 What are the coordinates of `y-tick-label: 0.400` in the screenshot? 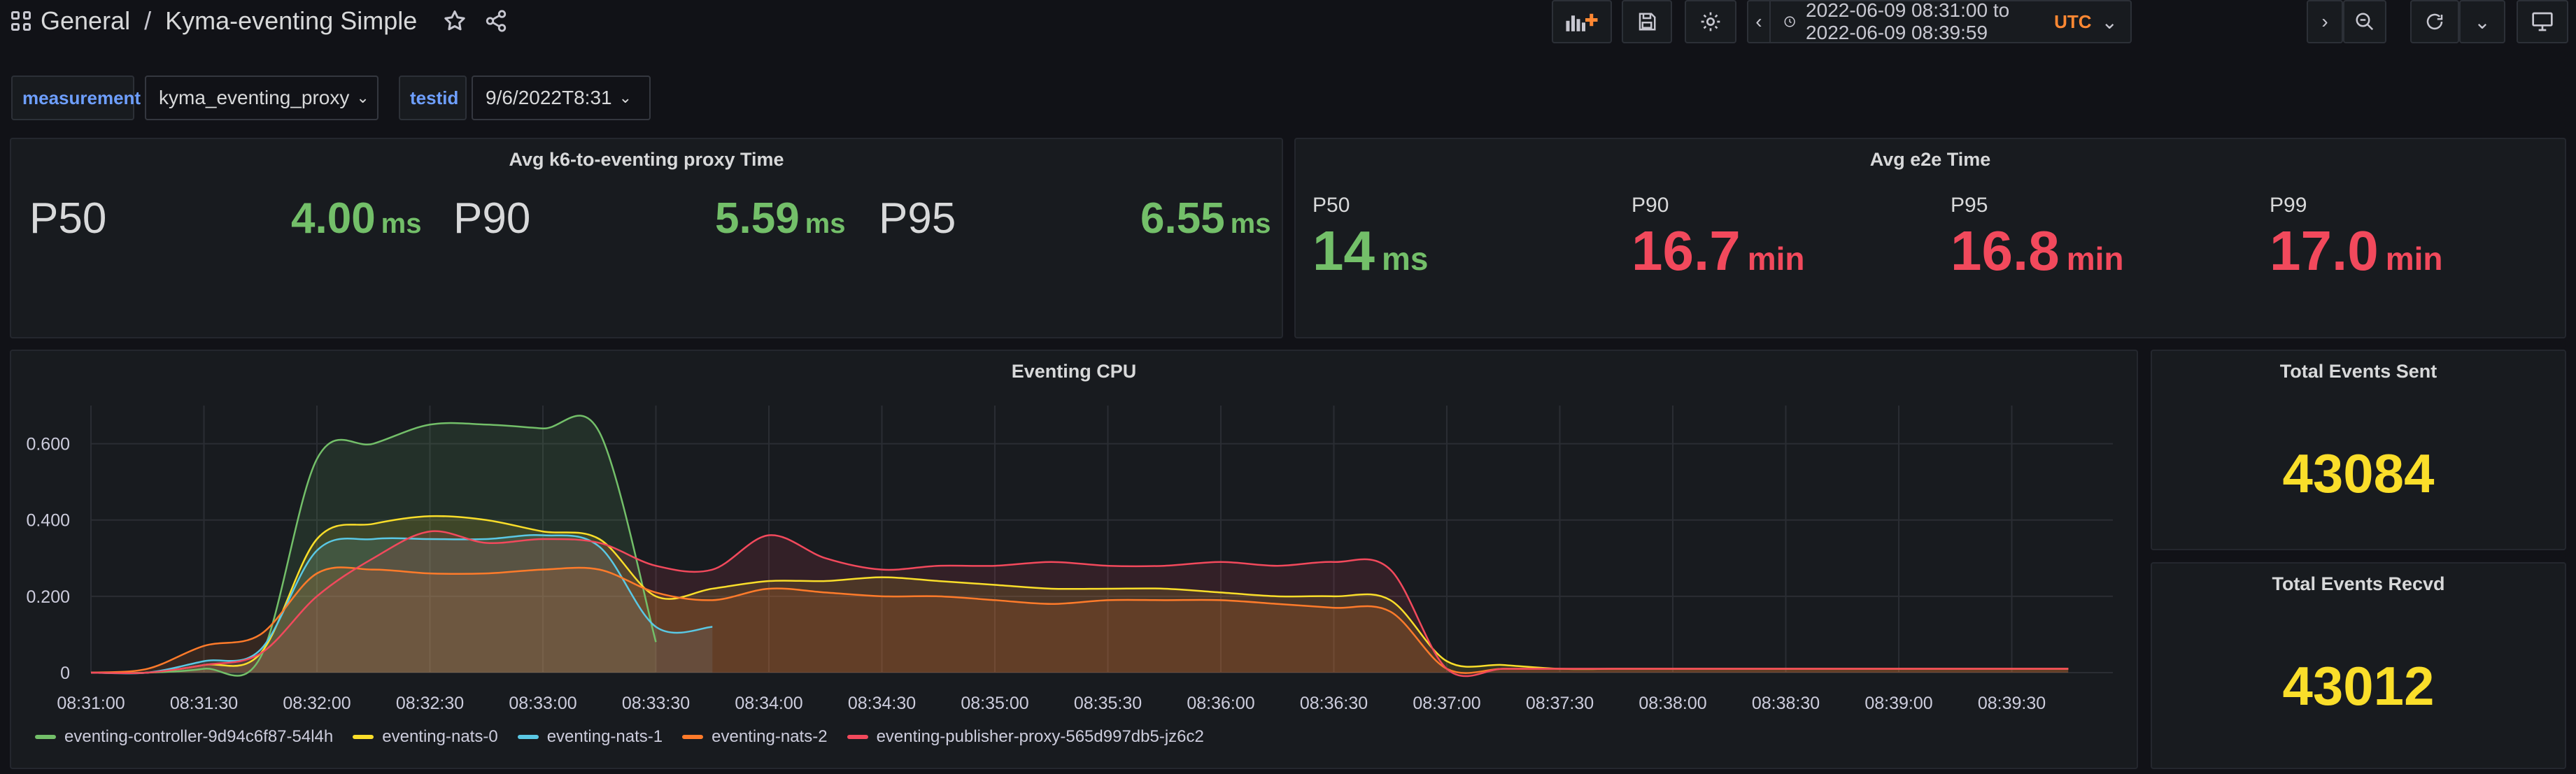 It's located at (48, 521).